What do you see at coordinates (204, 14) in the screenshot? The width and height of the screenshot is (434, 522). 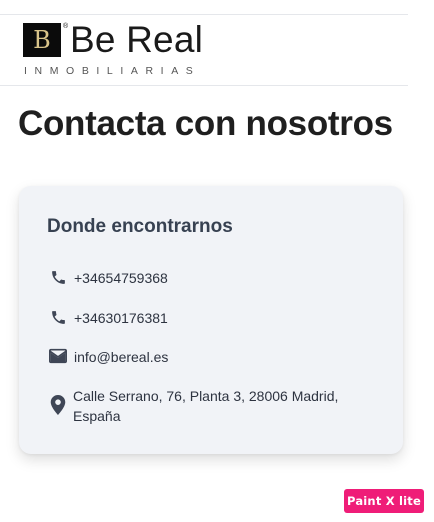 I see `top-divider` at bounding box center [204, 14].